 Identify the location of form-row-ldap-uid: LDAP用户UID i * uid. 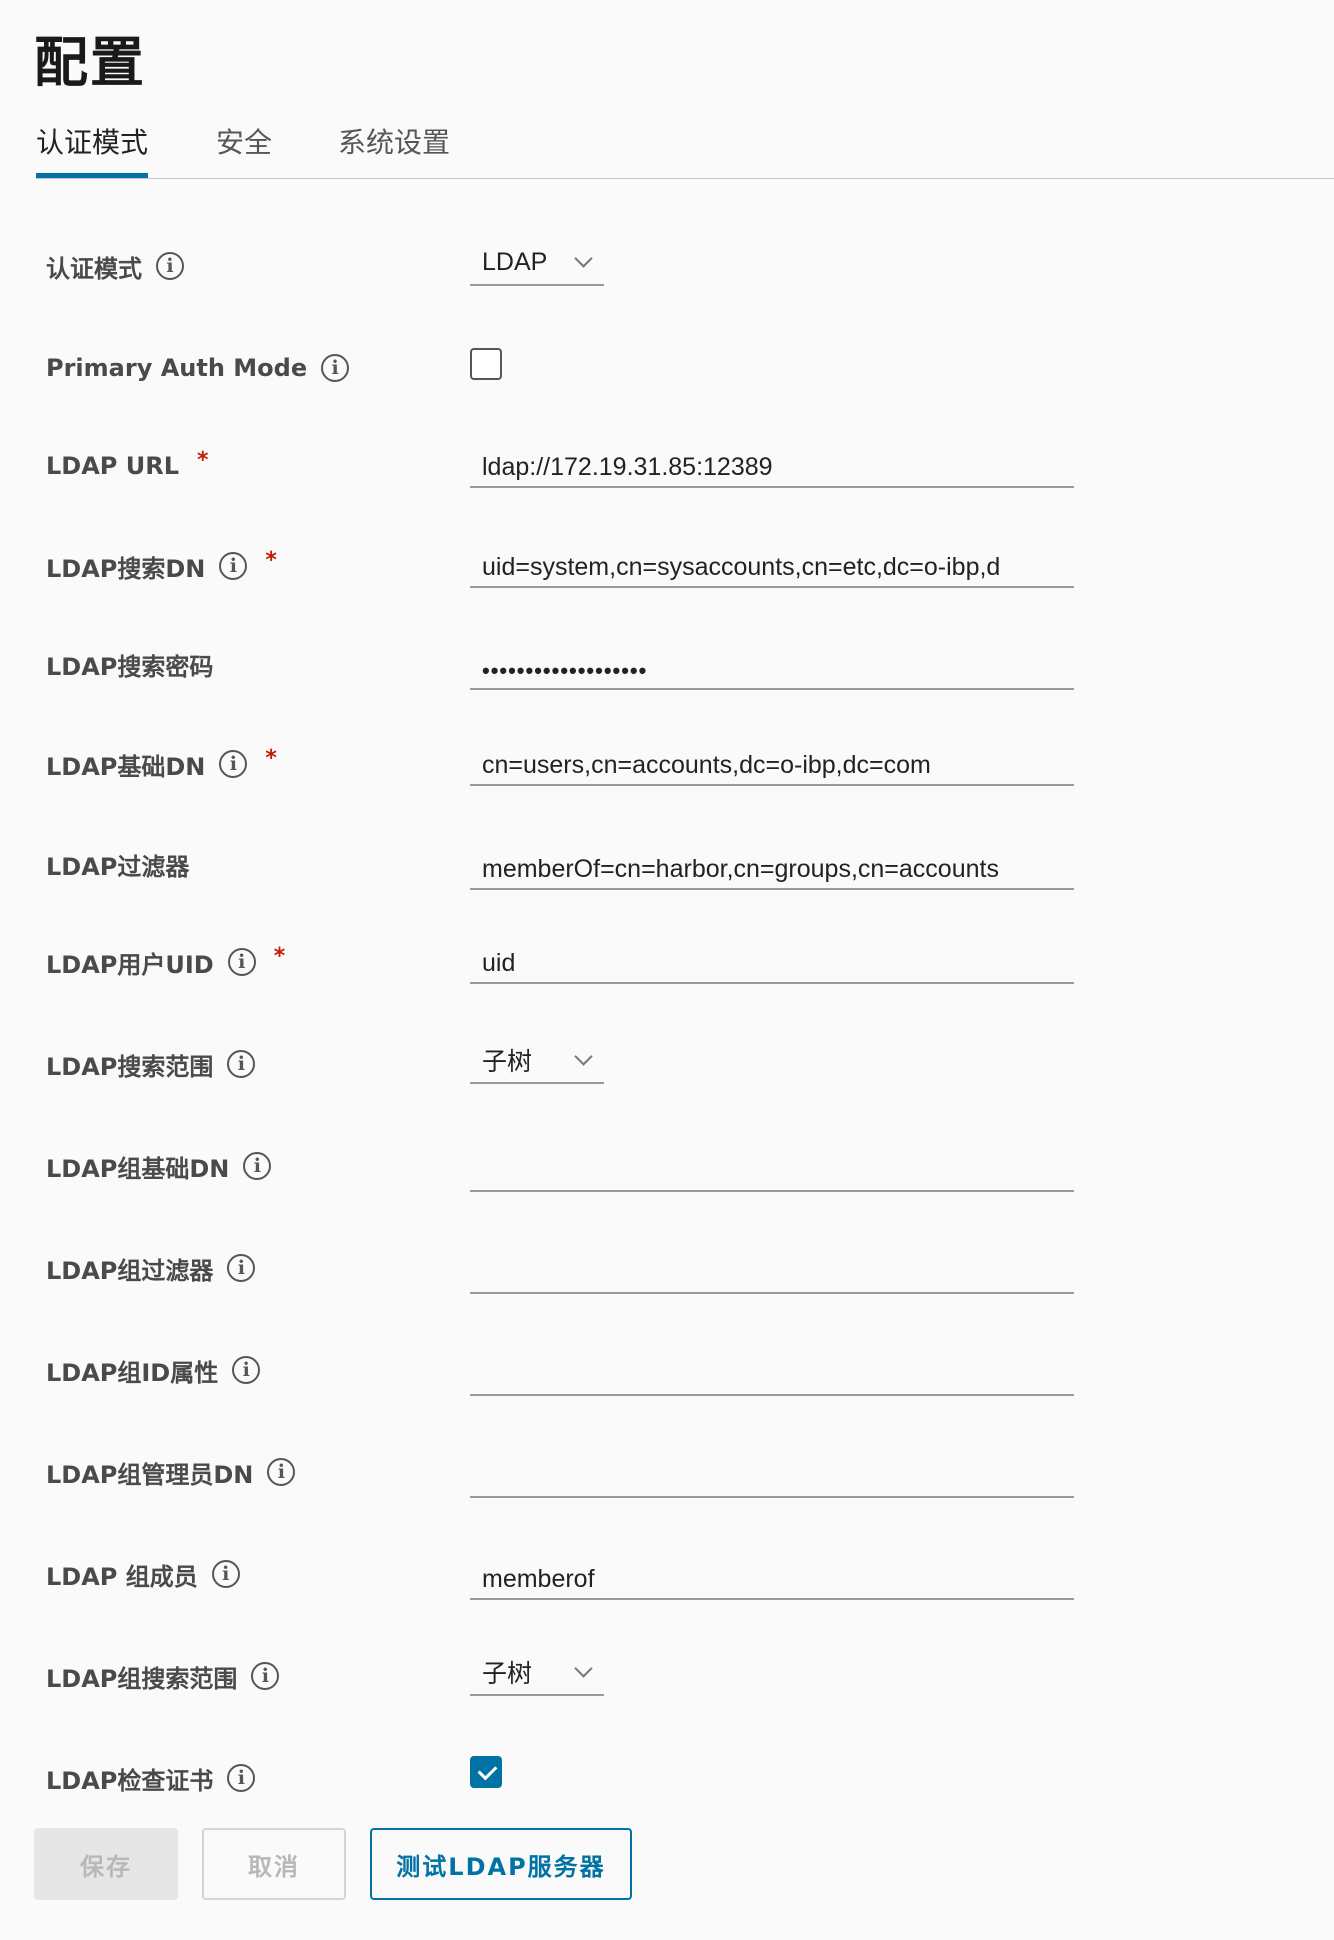
(667, 962).